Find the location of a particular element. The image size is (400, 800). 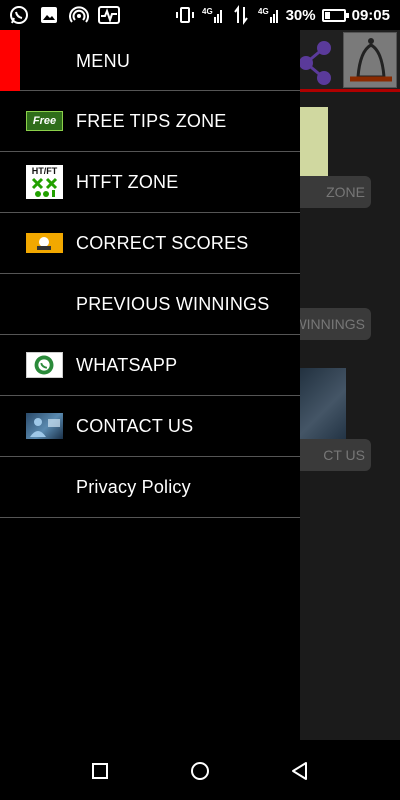

menu-item-htft: HT/FT HTFT ZONE is located at coordinates (150, 182).